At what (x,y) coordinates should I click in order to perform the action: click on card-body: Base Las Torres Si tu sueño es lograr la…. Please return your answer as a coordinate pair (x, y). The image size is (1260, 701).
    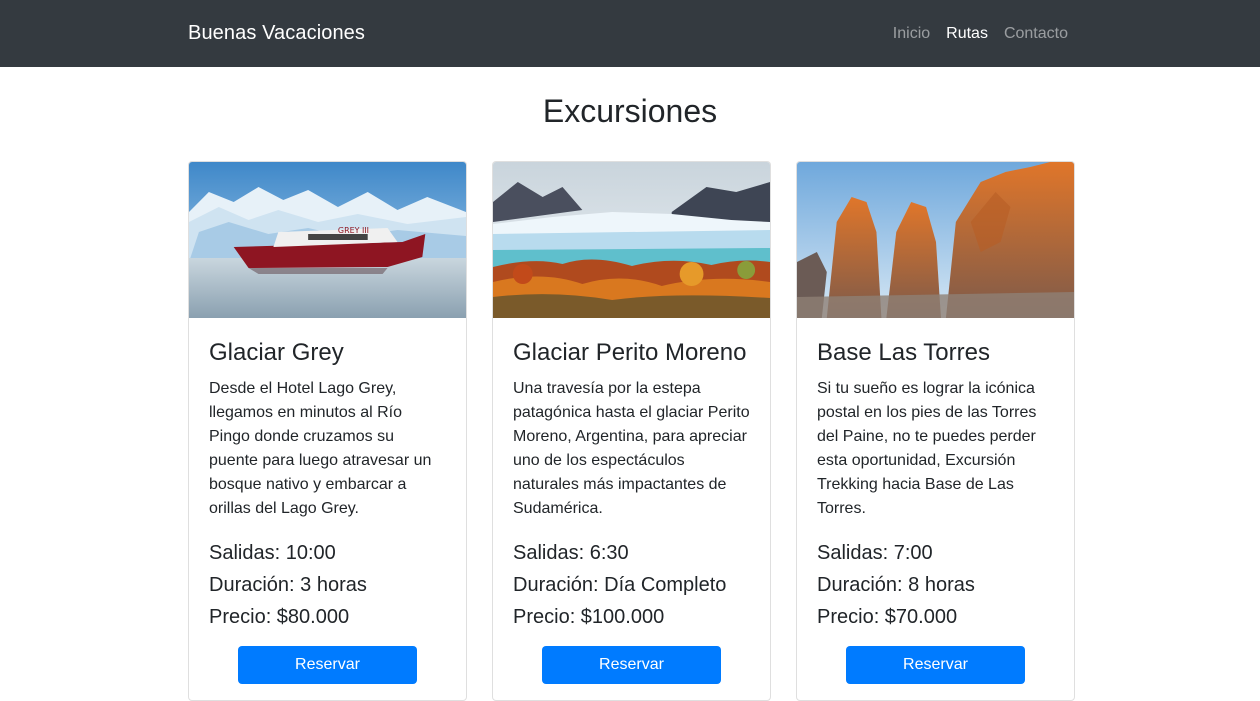
    Looking at the image, I should click on (935, 501).